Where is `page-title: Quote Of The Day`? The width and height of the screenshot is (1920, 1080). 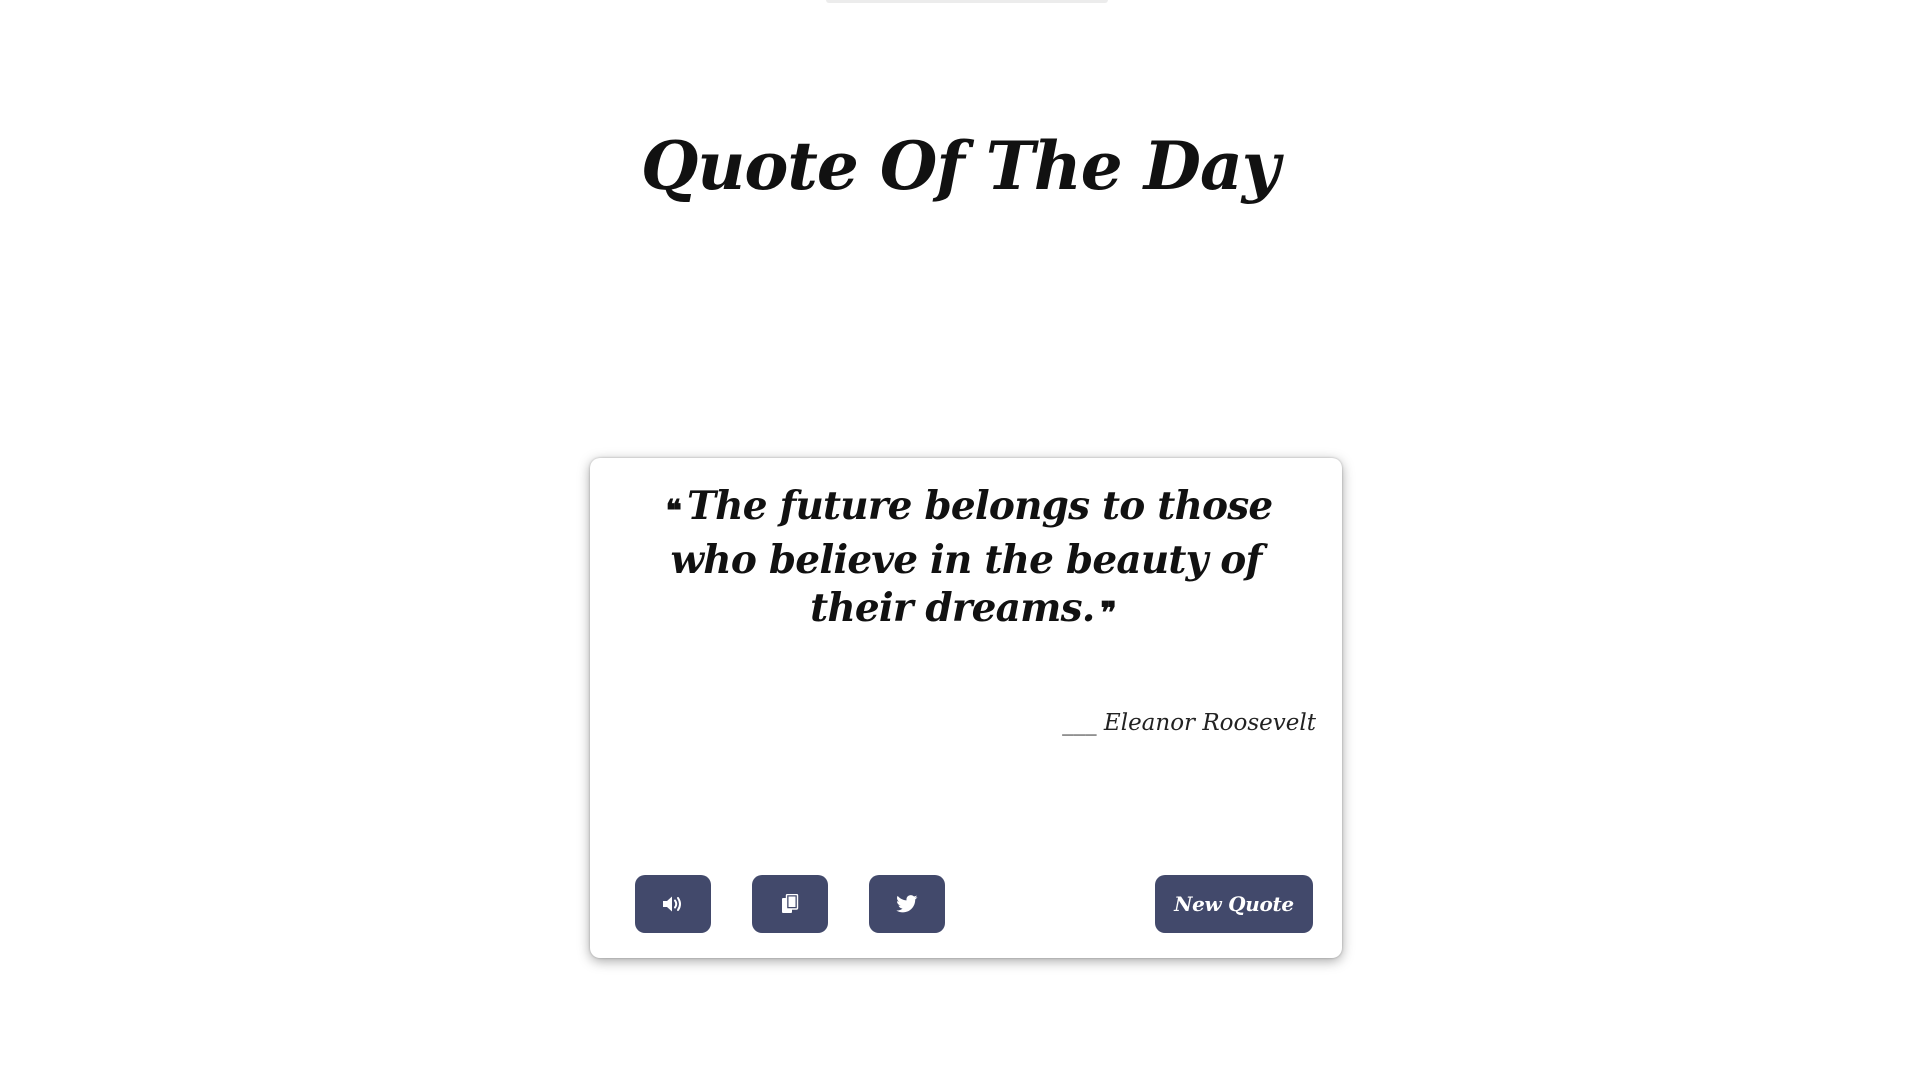 page-title: Quote Of The Day is located at coordinates (960, 166).